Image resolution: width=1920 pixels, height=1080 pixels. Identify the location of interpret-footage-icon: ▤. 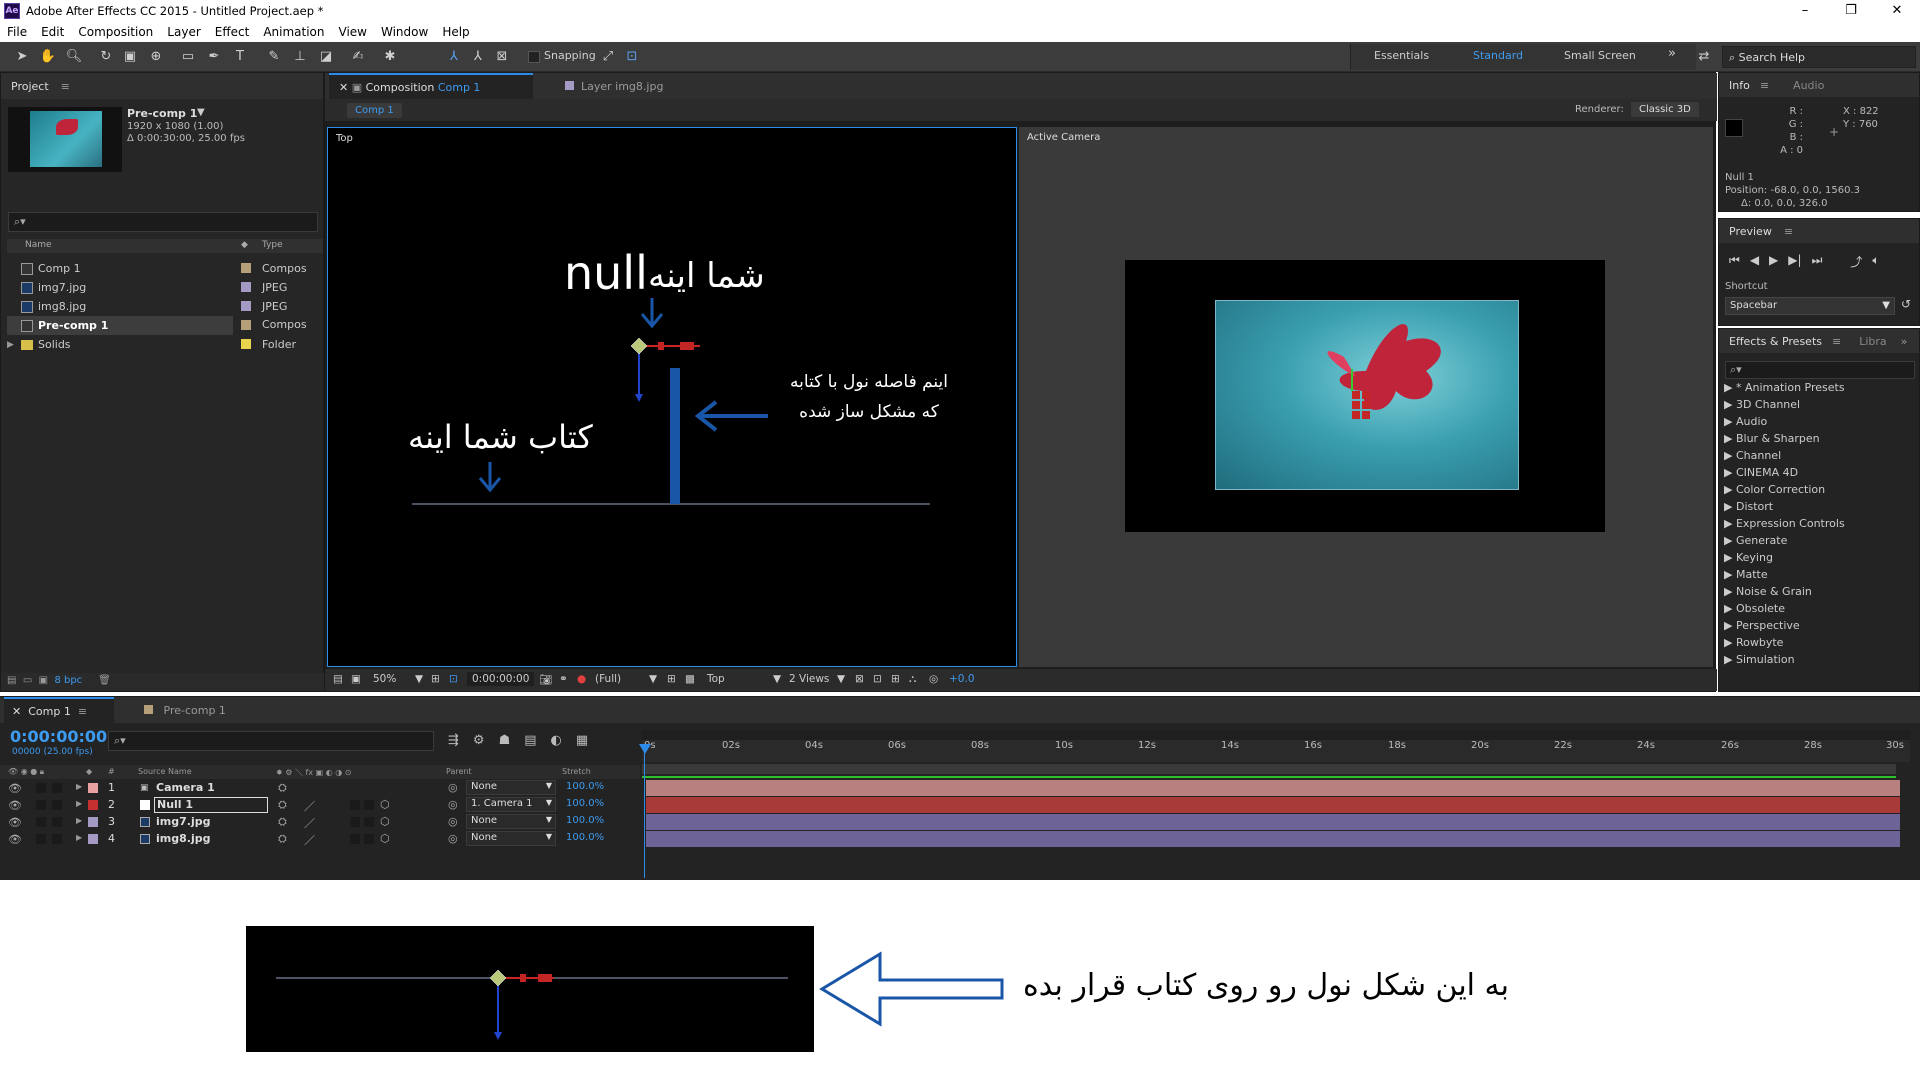
(11, 680).